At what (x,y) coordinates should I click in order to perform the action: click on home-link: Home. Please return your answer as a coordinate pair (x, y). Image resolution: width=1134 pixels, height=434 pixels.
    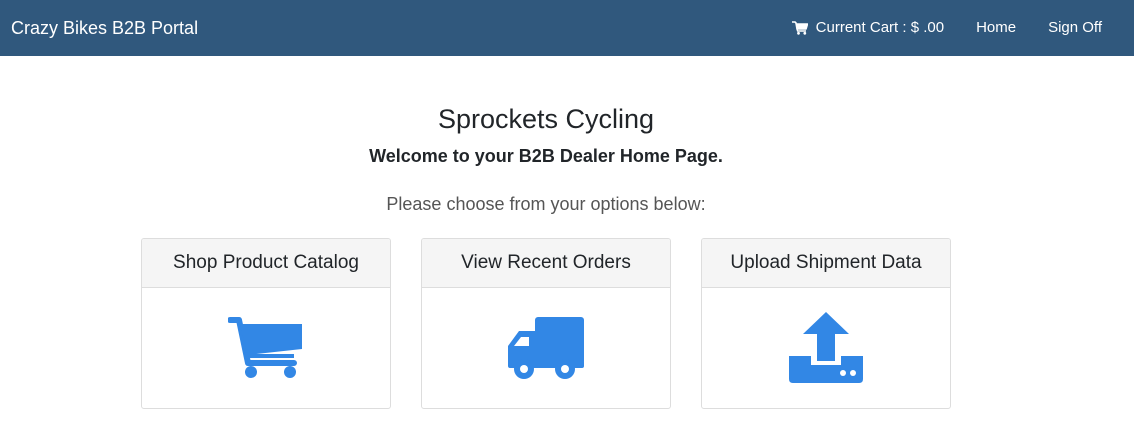
    Looking at the image, I should click on (996, 28).